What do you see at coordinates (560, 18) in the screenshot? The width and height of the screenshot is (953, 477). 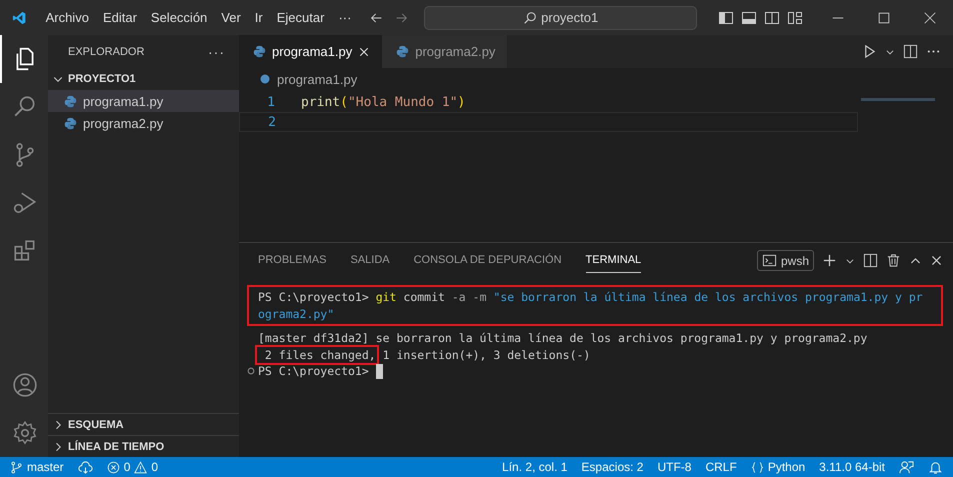 I see `search-field: proyecto1` at bounding box center [560, 18].